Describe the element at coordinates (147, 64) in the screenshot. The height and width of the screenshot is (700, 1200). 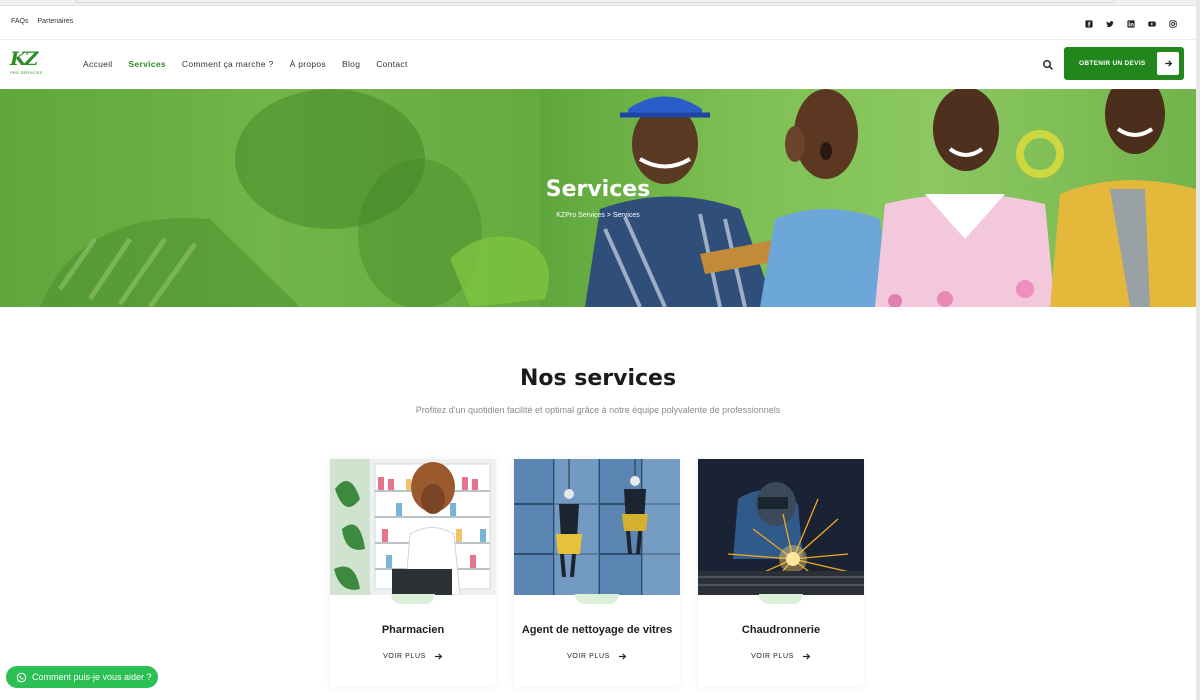
I see `nav-item-services: Services` at that location.